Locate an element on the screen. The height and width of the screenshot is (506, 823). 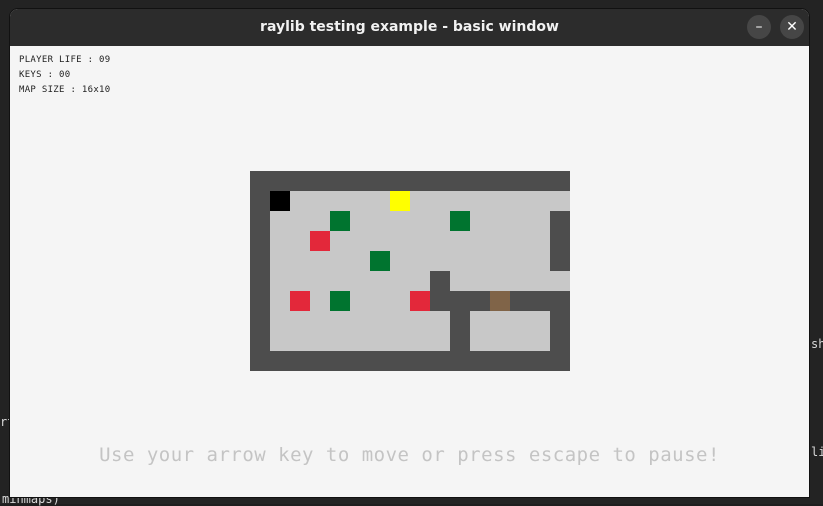
hud-player-life: PLAYER LIFE : 09 is located at coordinates (65, 60).